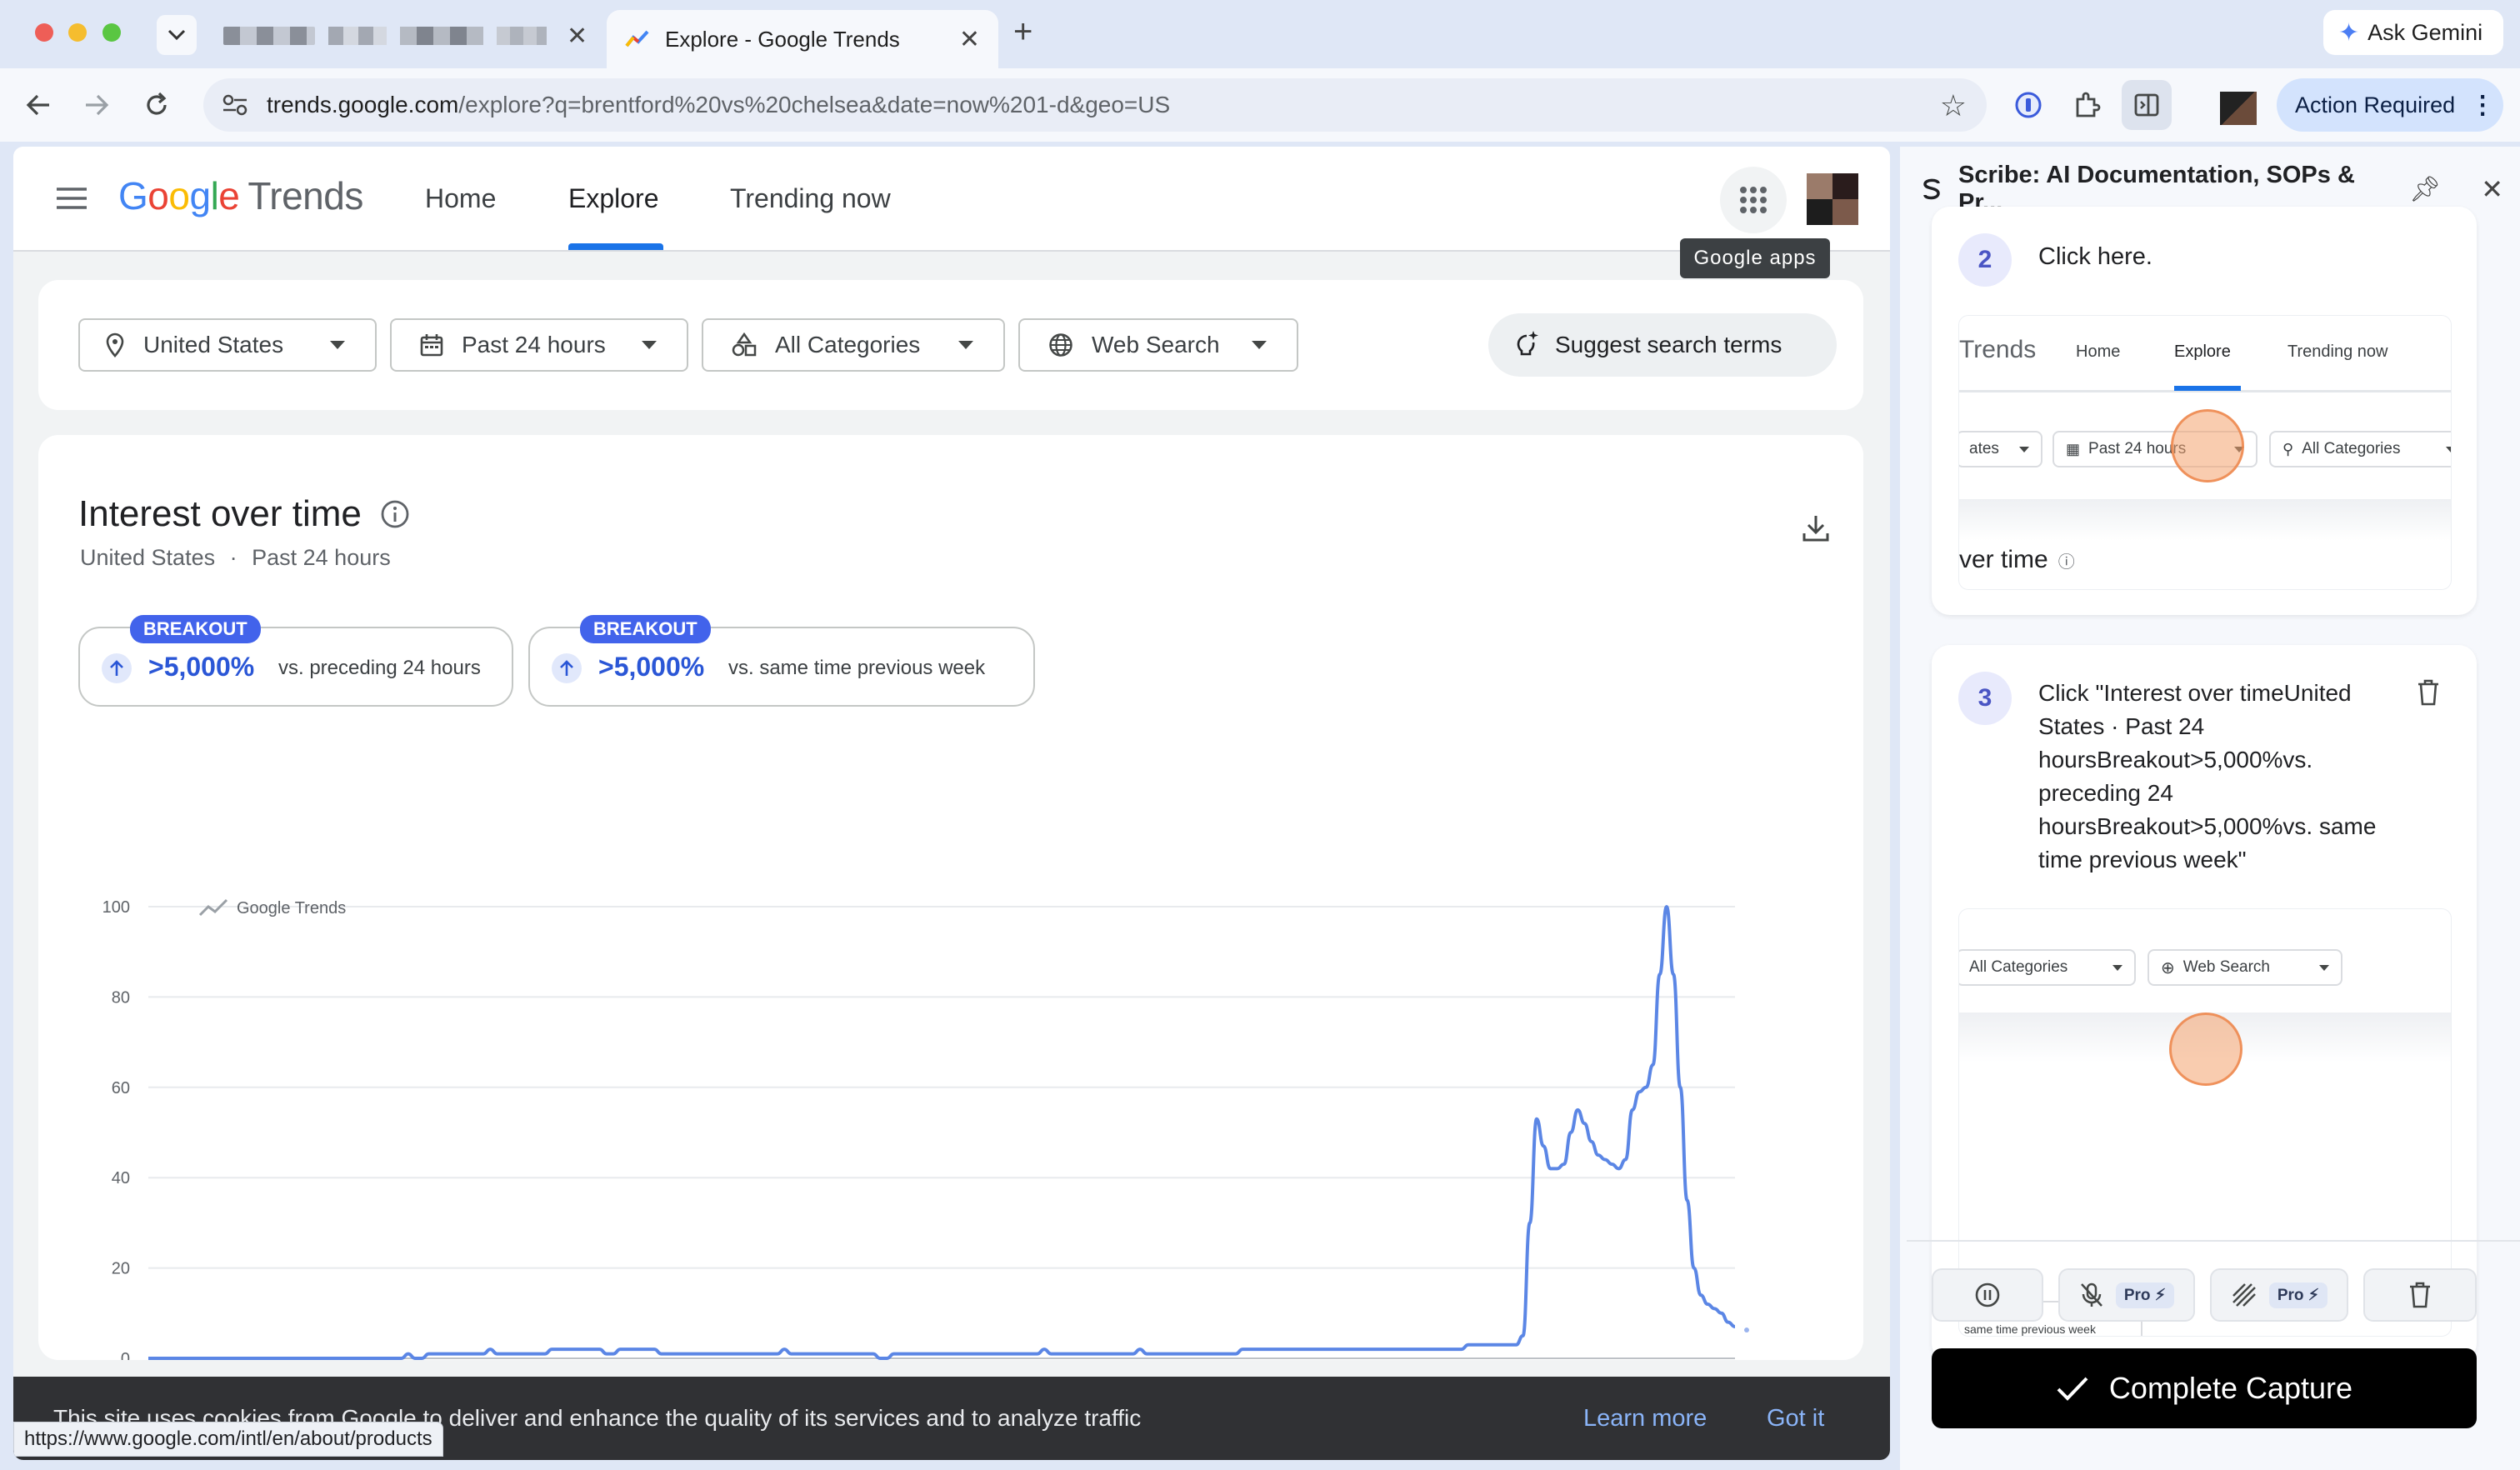 The image size is (2520, 1470). Describe the element at coordinates (810, 198) in the screenshot. I see `nav-trending-now: Trending now` at that location.